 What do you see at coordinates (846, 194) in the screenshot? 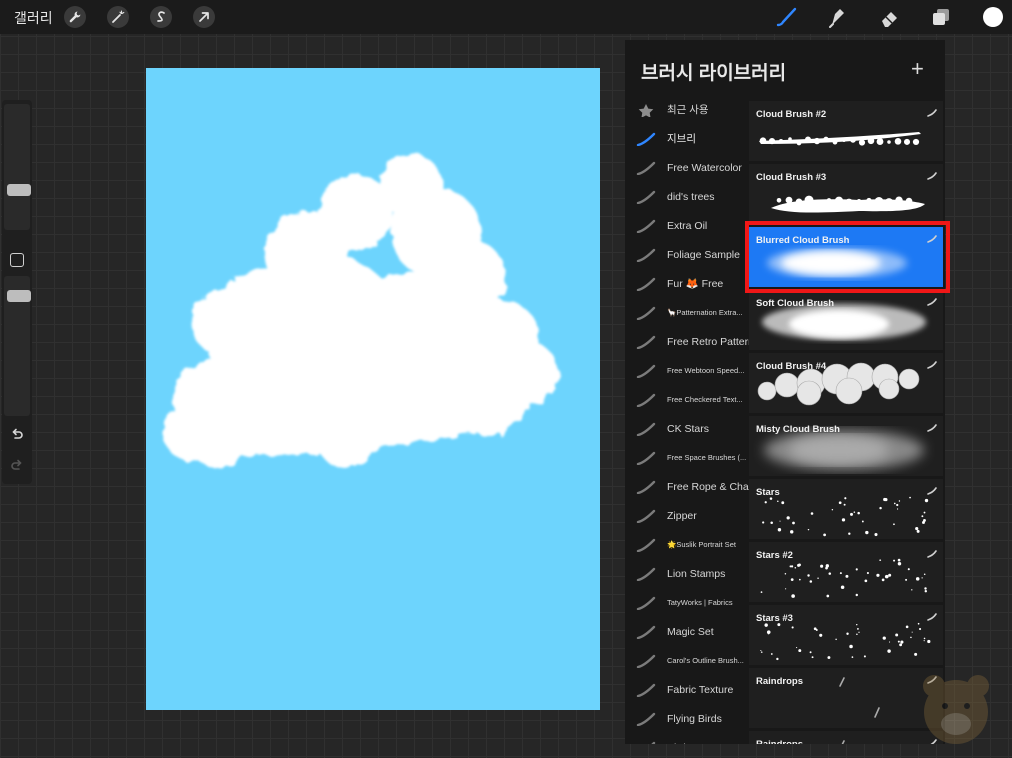
I see `brush-item: Cloud Brush #3` at bounding box center [846, 194].